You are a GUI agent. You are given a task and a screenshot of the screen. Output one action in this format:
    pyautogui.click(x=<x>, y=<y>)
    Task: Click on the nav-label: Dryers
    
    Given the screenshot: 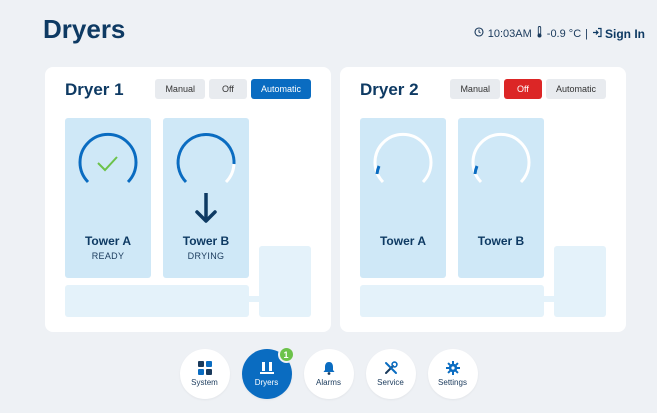 What is the action you would take?
    pyautogui.click(x=266, y=382)
    